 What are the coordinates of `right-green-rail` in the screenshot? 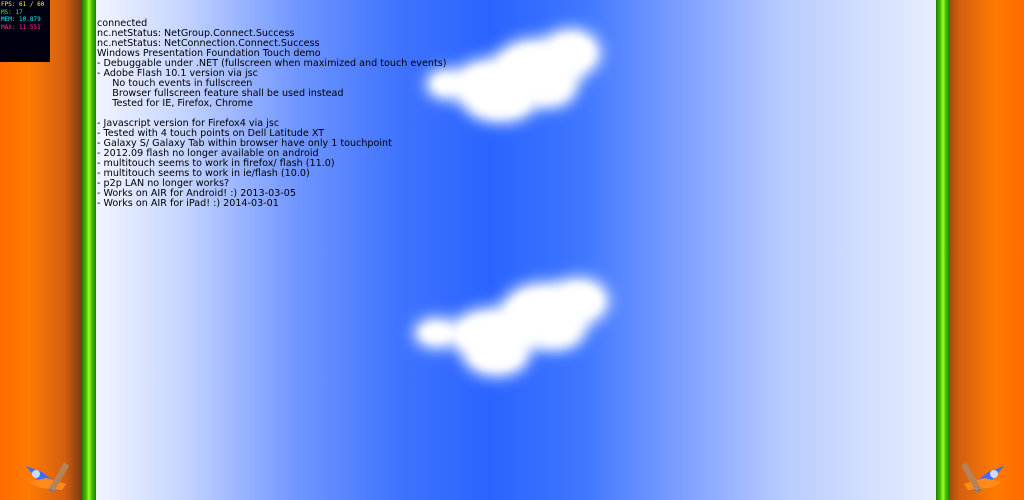 It's located at (943, 250).